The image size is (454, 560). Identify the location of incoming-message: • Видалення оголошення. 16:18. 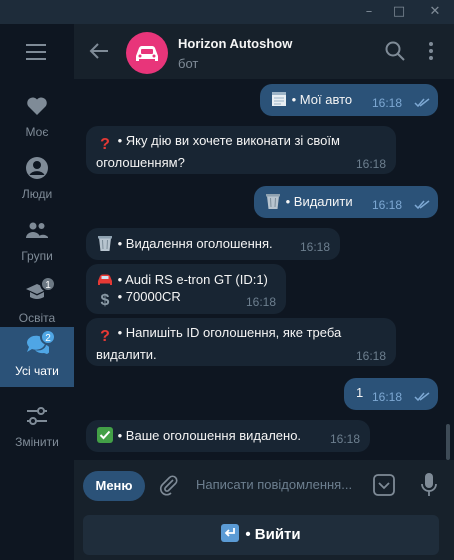
(213, 244).